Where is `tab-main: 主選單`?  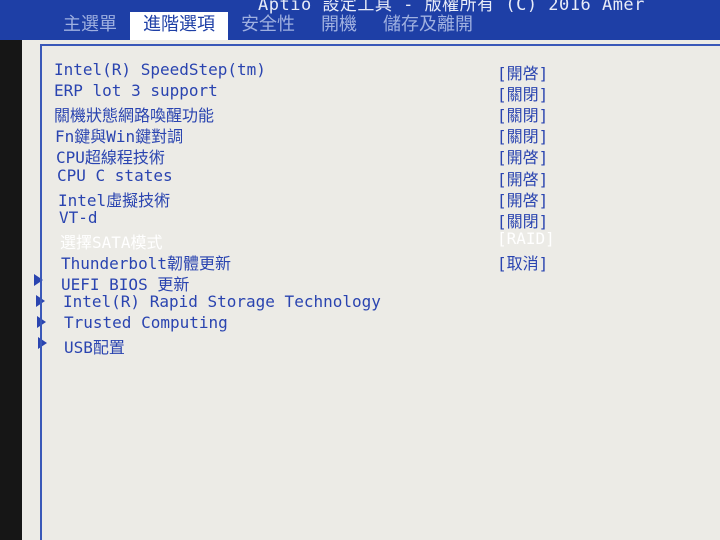
tab-main: 主選單 is located at coordinates (90, 26).